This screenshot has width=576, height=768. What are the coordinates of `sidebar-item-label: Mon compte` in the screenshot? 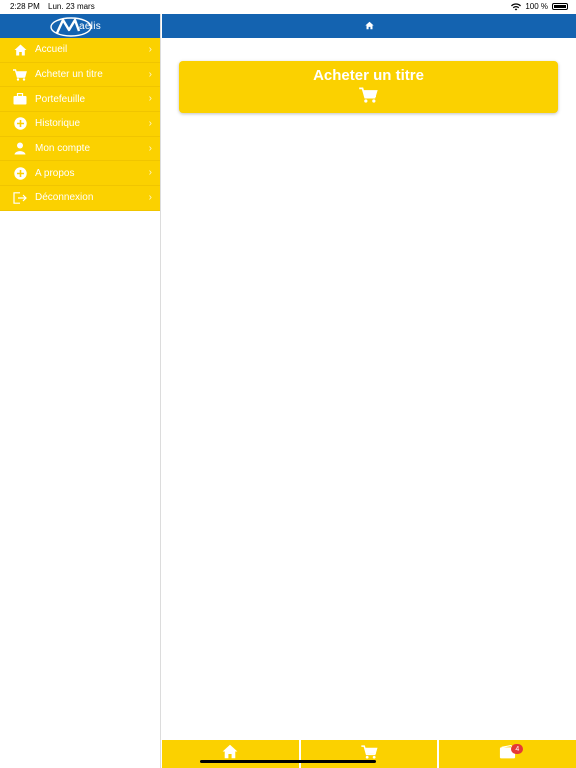 It's located at (63, 149).